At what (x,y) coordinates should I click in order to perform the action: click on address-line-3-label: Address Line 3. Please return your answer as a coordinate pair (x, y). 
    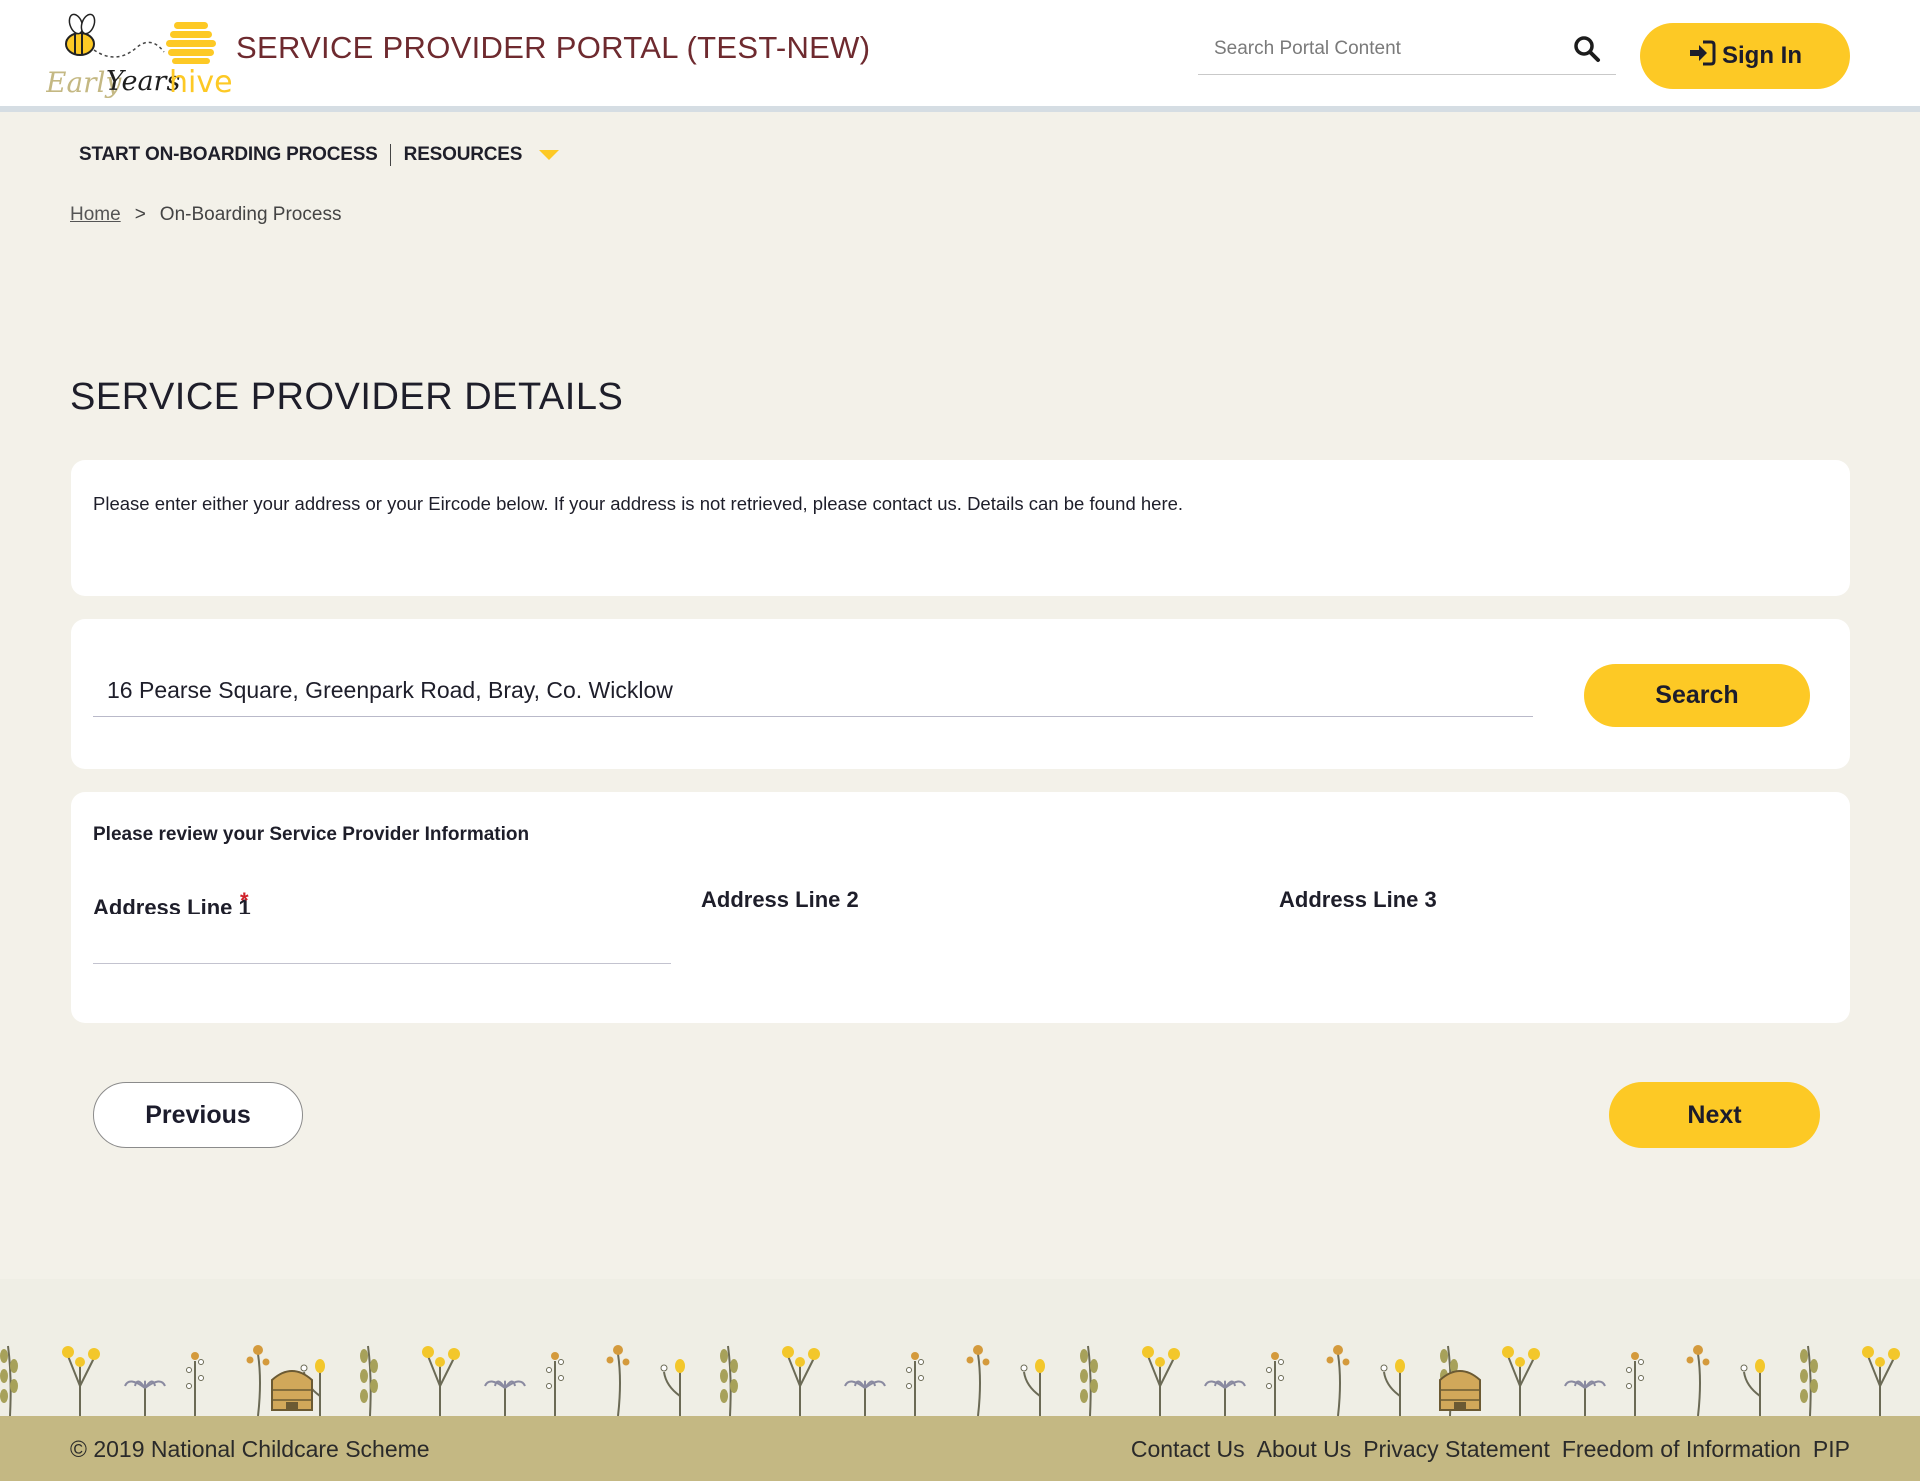
    Looking at the image, I should click on (1358, 899).